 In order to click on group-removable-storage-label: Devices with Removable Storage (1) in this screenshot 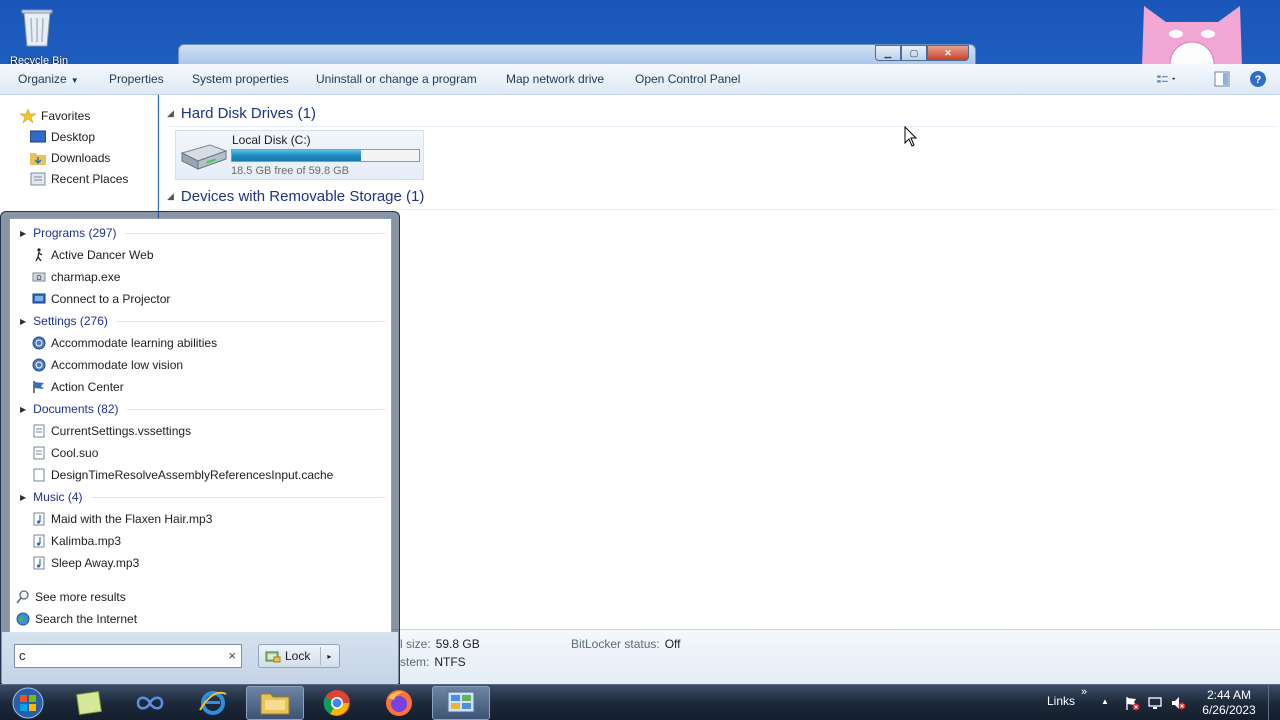, I will do `click(302, 196)`.